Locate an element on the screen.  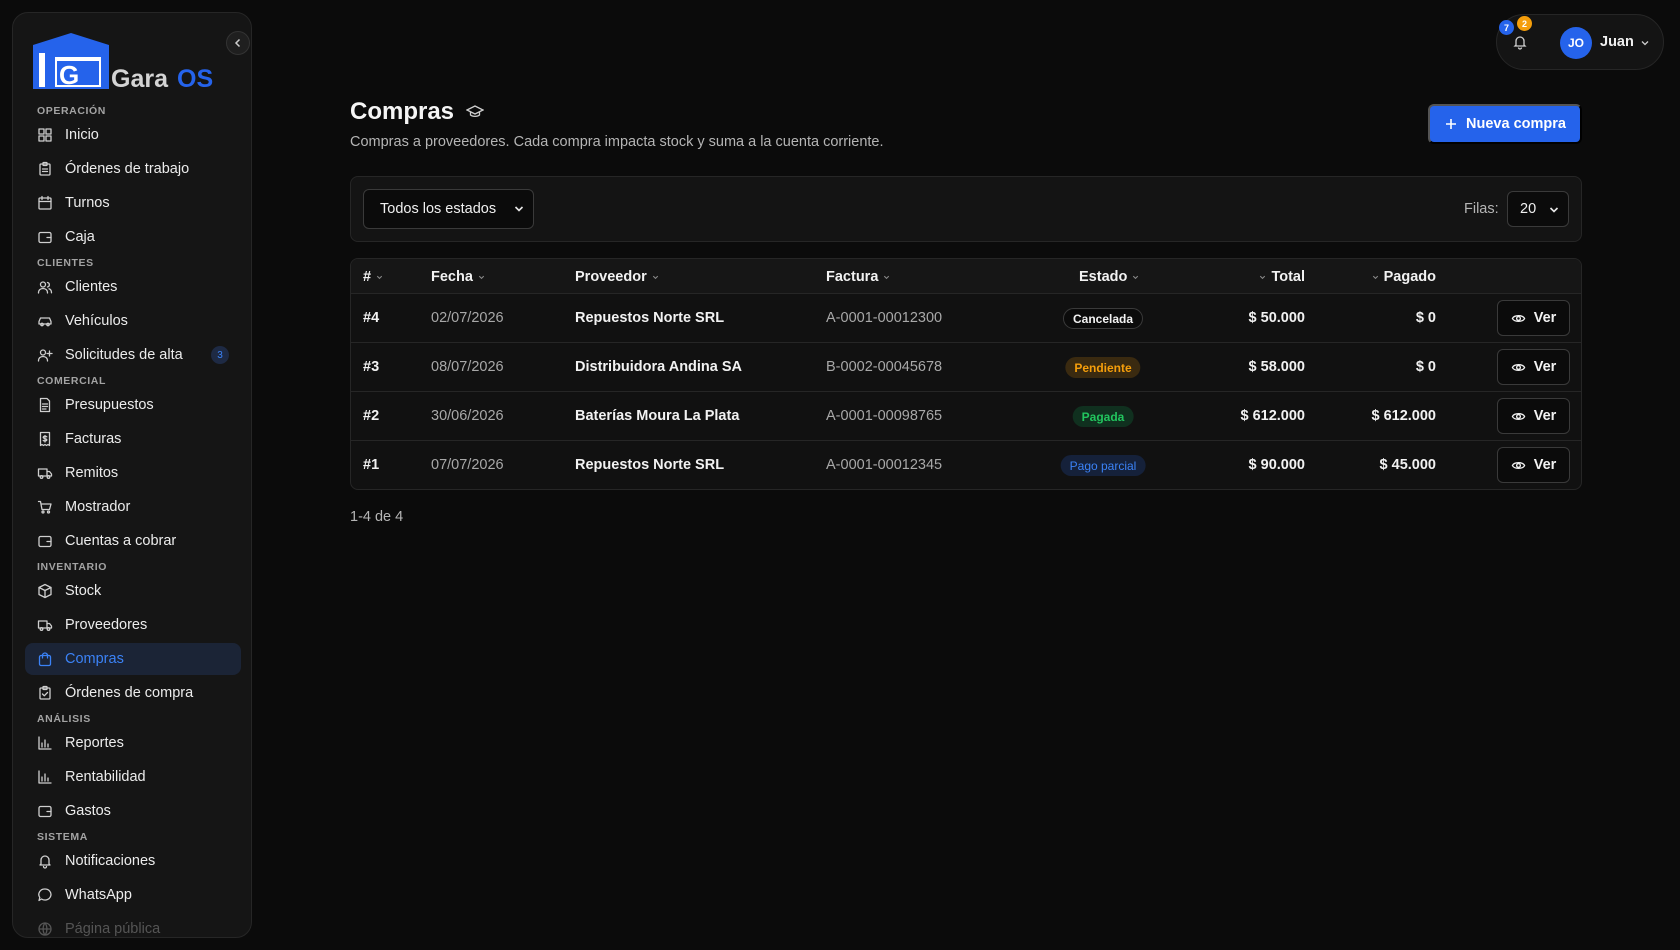
sidebar-item-pagina-publica: Página pública is located at coordinates (133, 925).